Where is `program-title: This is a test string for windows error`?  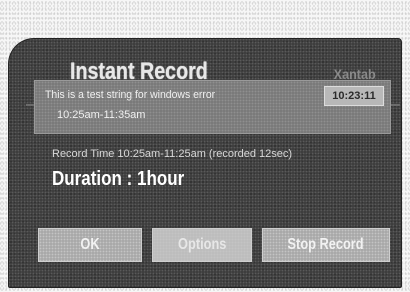 program-title: This is a test string for windows error is located at coordinates (130, 95).